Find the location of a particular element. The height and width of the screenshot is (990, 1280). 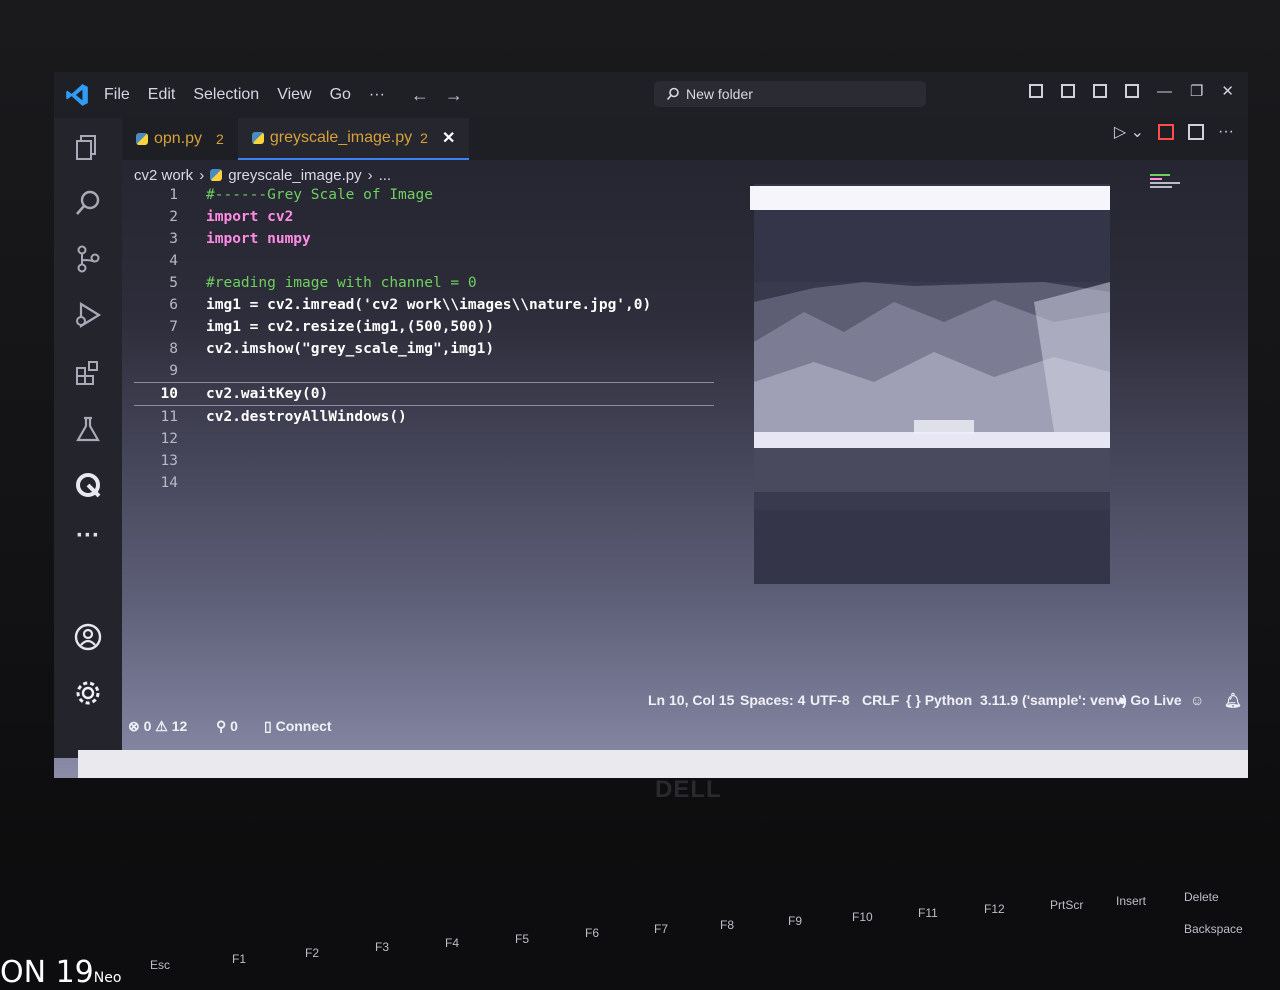

problems-indicator: ⊗ 0 ⚠ 12 is located at coordinates (157, 726).